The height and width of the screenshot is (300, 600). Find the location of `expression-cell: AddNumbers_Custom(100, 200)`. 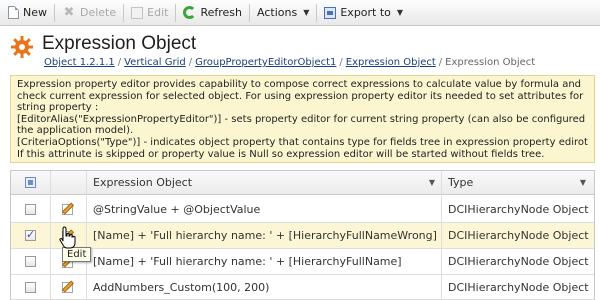

expression-cell: AddNumbers_Custom(100, 200) is located at coordinates (264, 287).